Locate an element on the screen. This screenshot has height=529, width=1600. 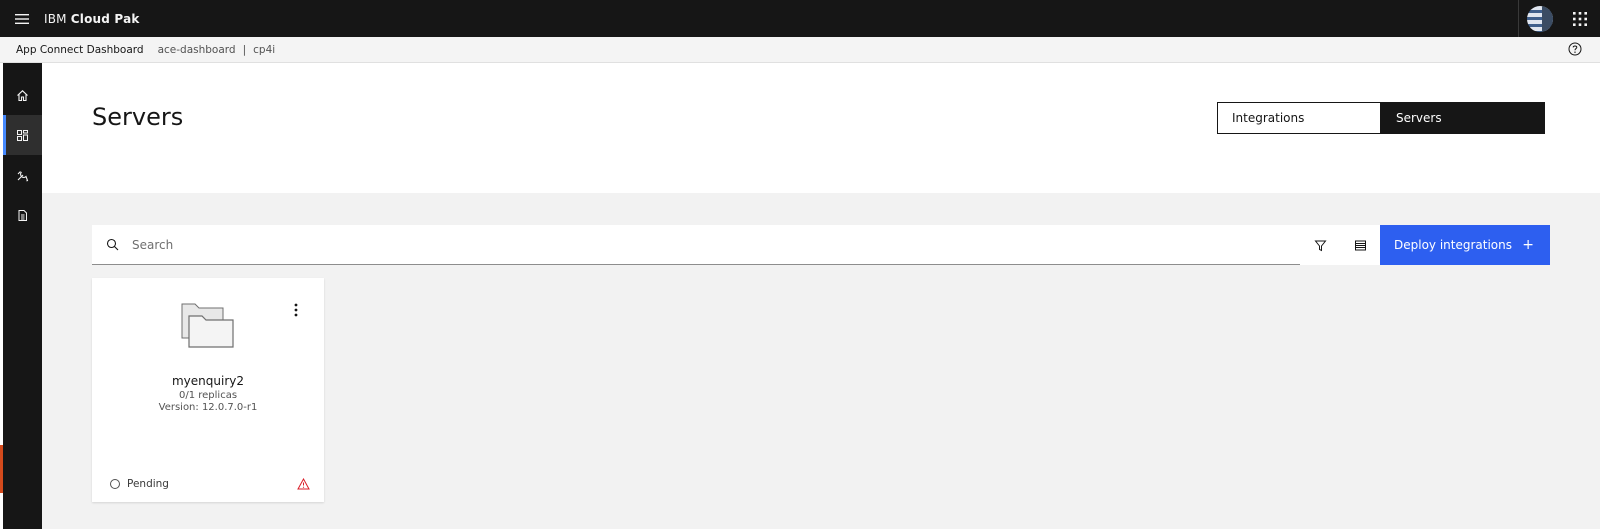
nav-documentation is located at coordinates (22, 215).